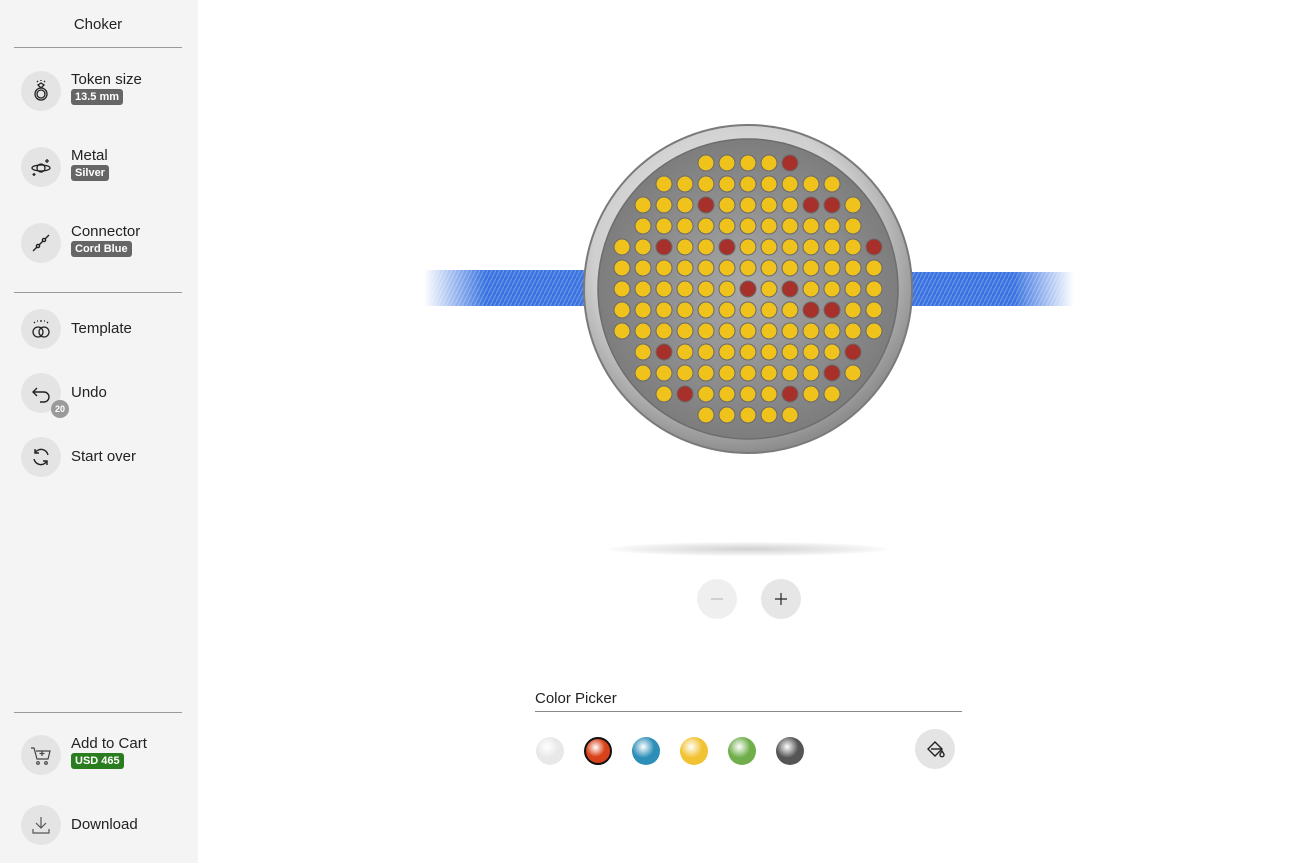 This screenshot has width=1298, height=863. Describe the element at coordinates (598, 751) in the screenshot. I see `swatch-red` at that location.